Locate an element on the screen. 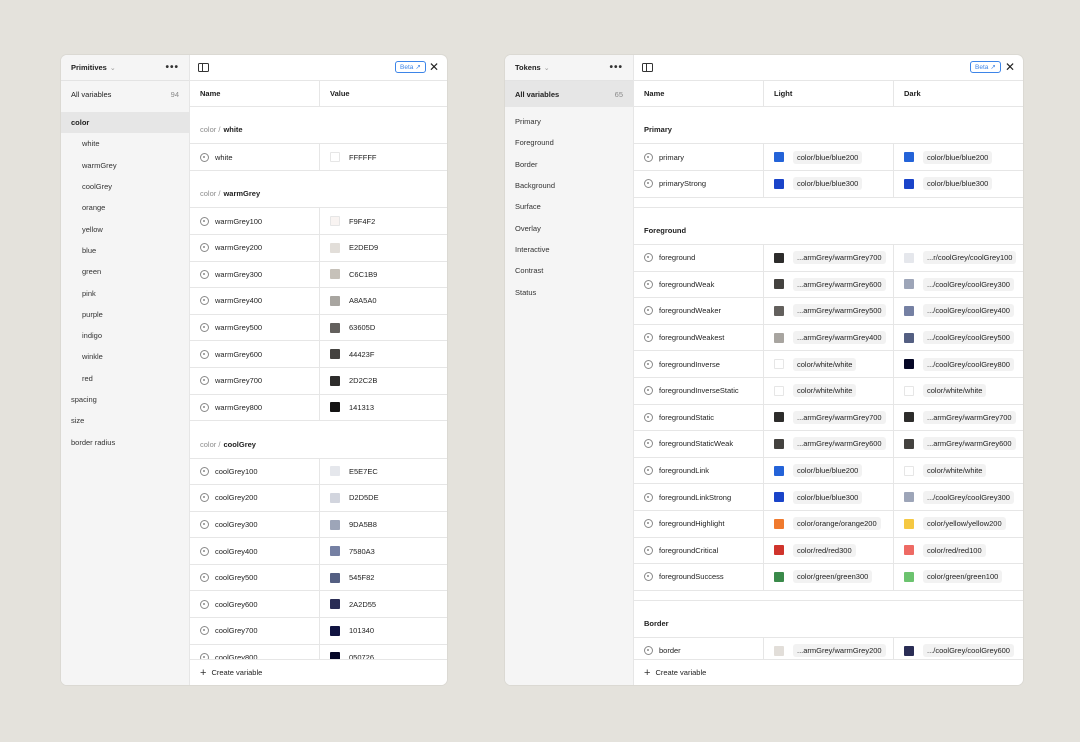  sidebar-item-purple: purple is located at coordinates (125, 314).